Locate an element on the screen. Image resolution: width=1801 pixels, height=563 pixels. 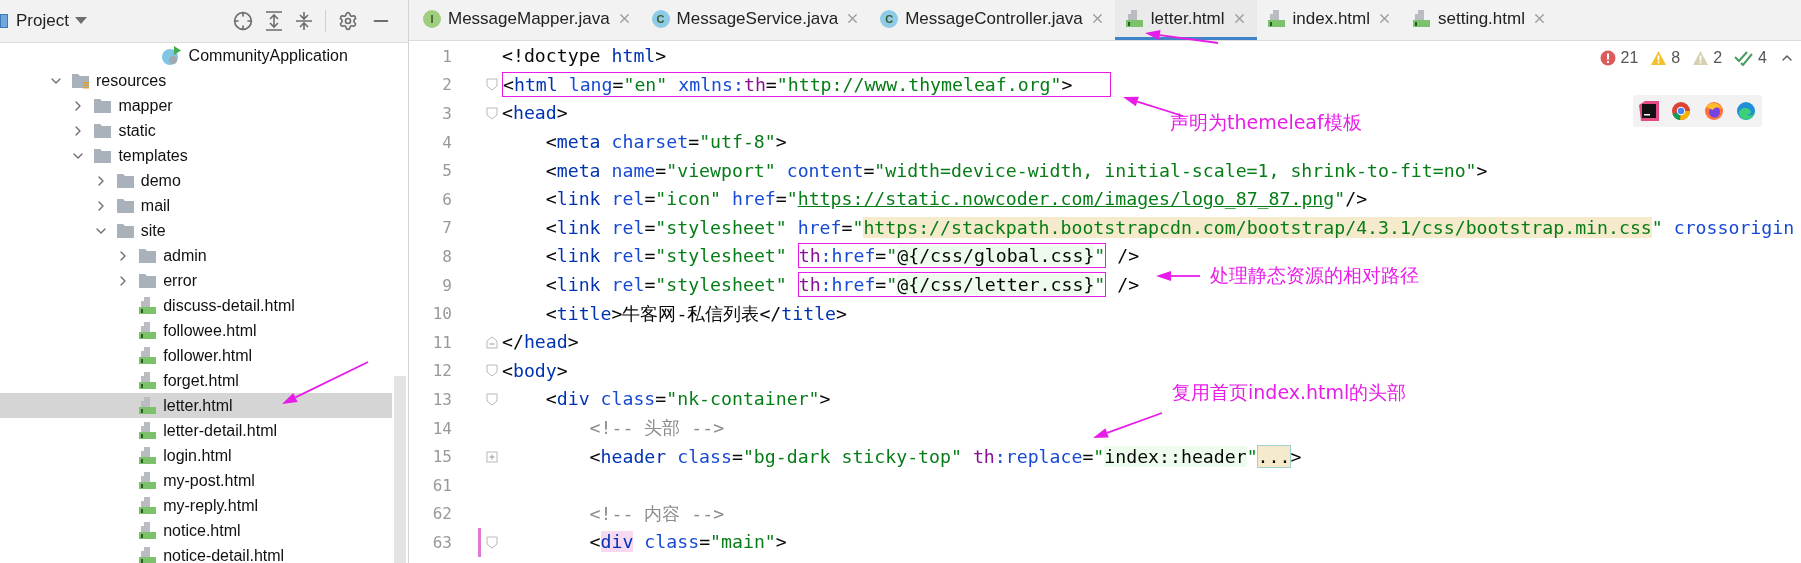
line-number: 15 is located at coordinates (441, 457).